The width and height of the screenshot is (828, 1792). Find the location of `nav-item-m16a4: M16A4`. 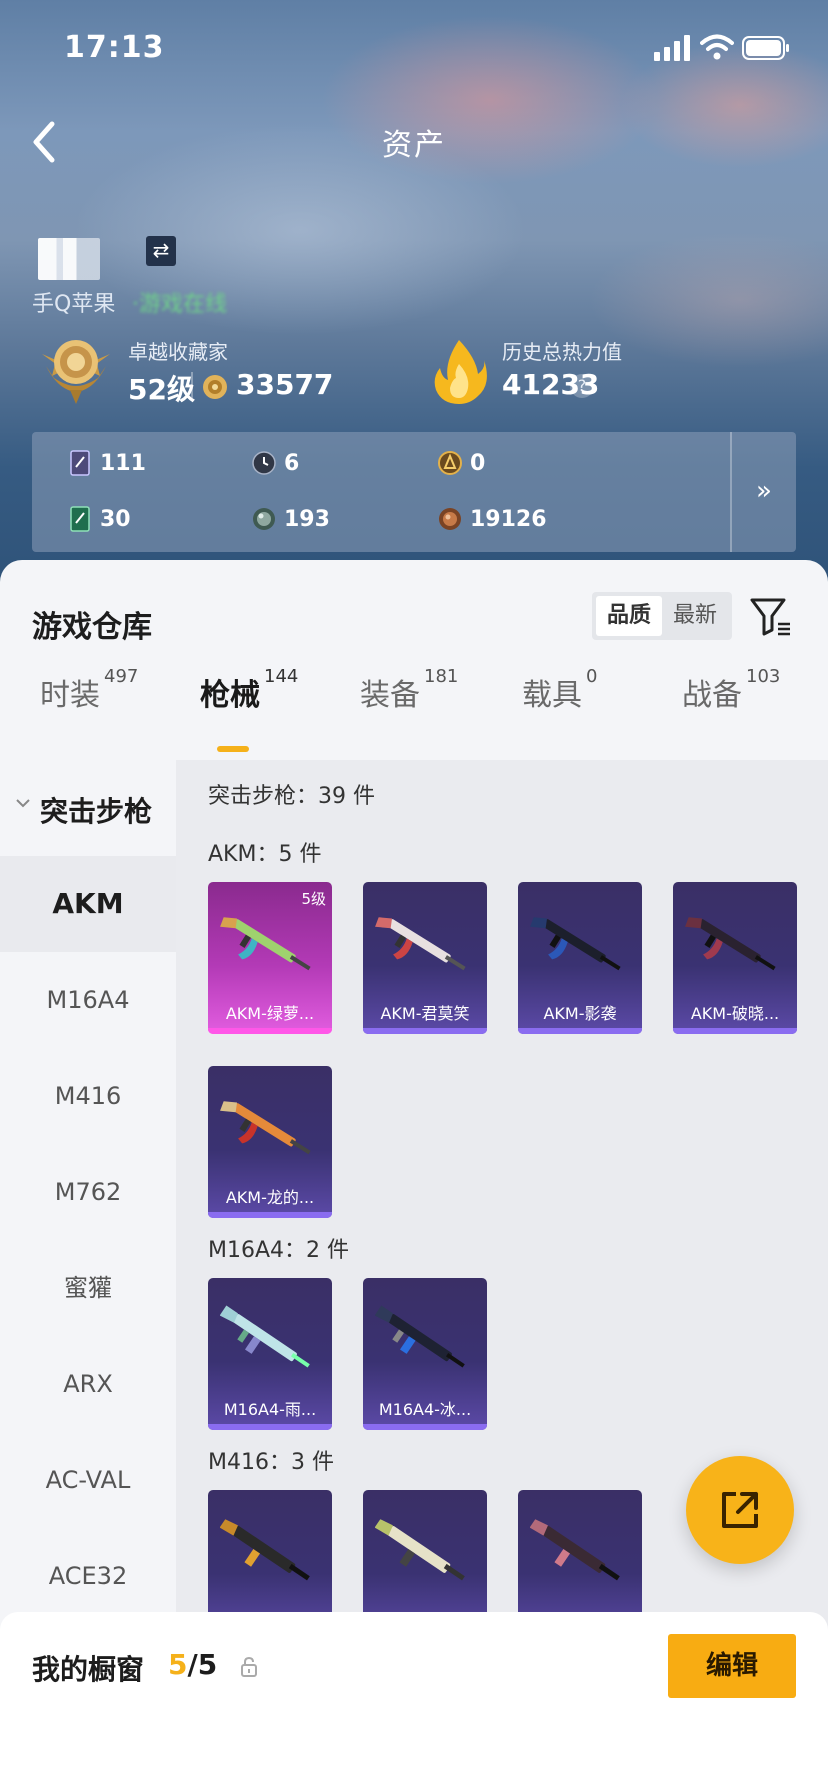

nav-item-m16a4: M16A4 is located at coordinates (88, 1000).